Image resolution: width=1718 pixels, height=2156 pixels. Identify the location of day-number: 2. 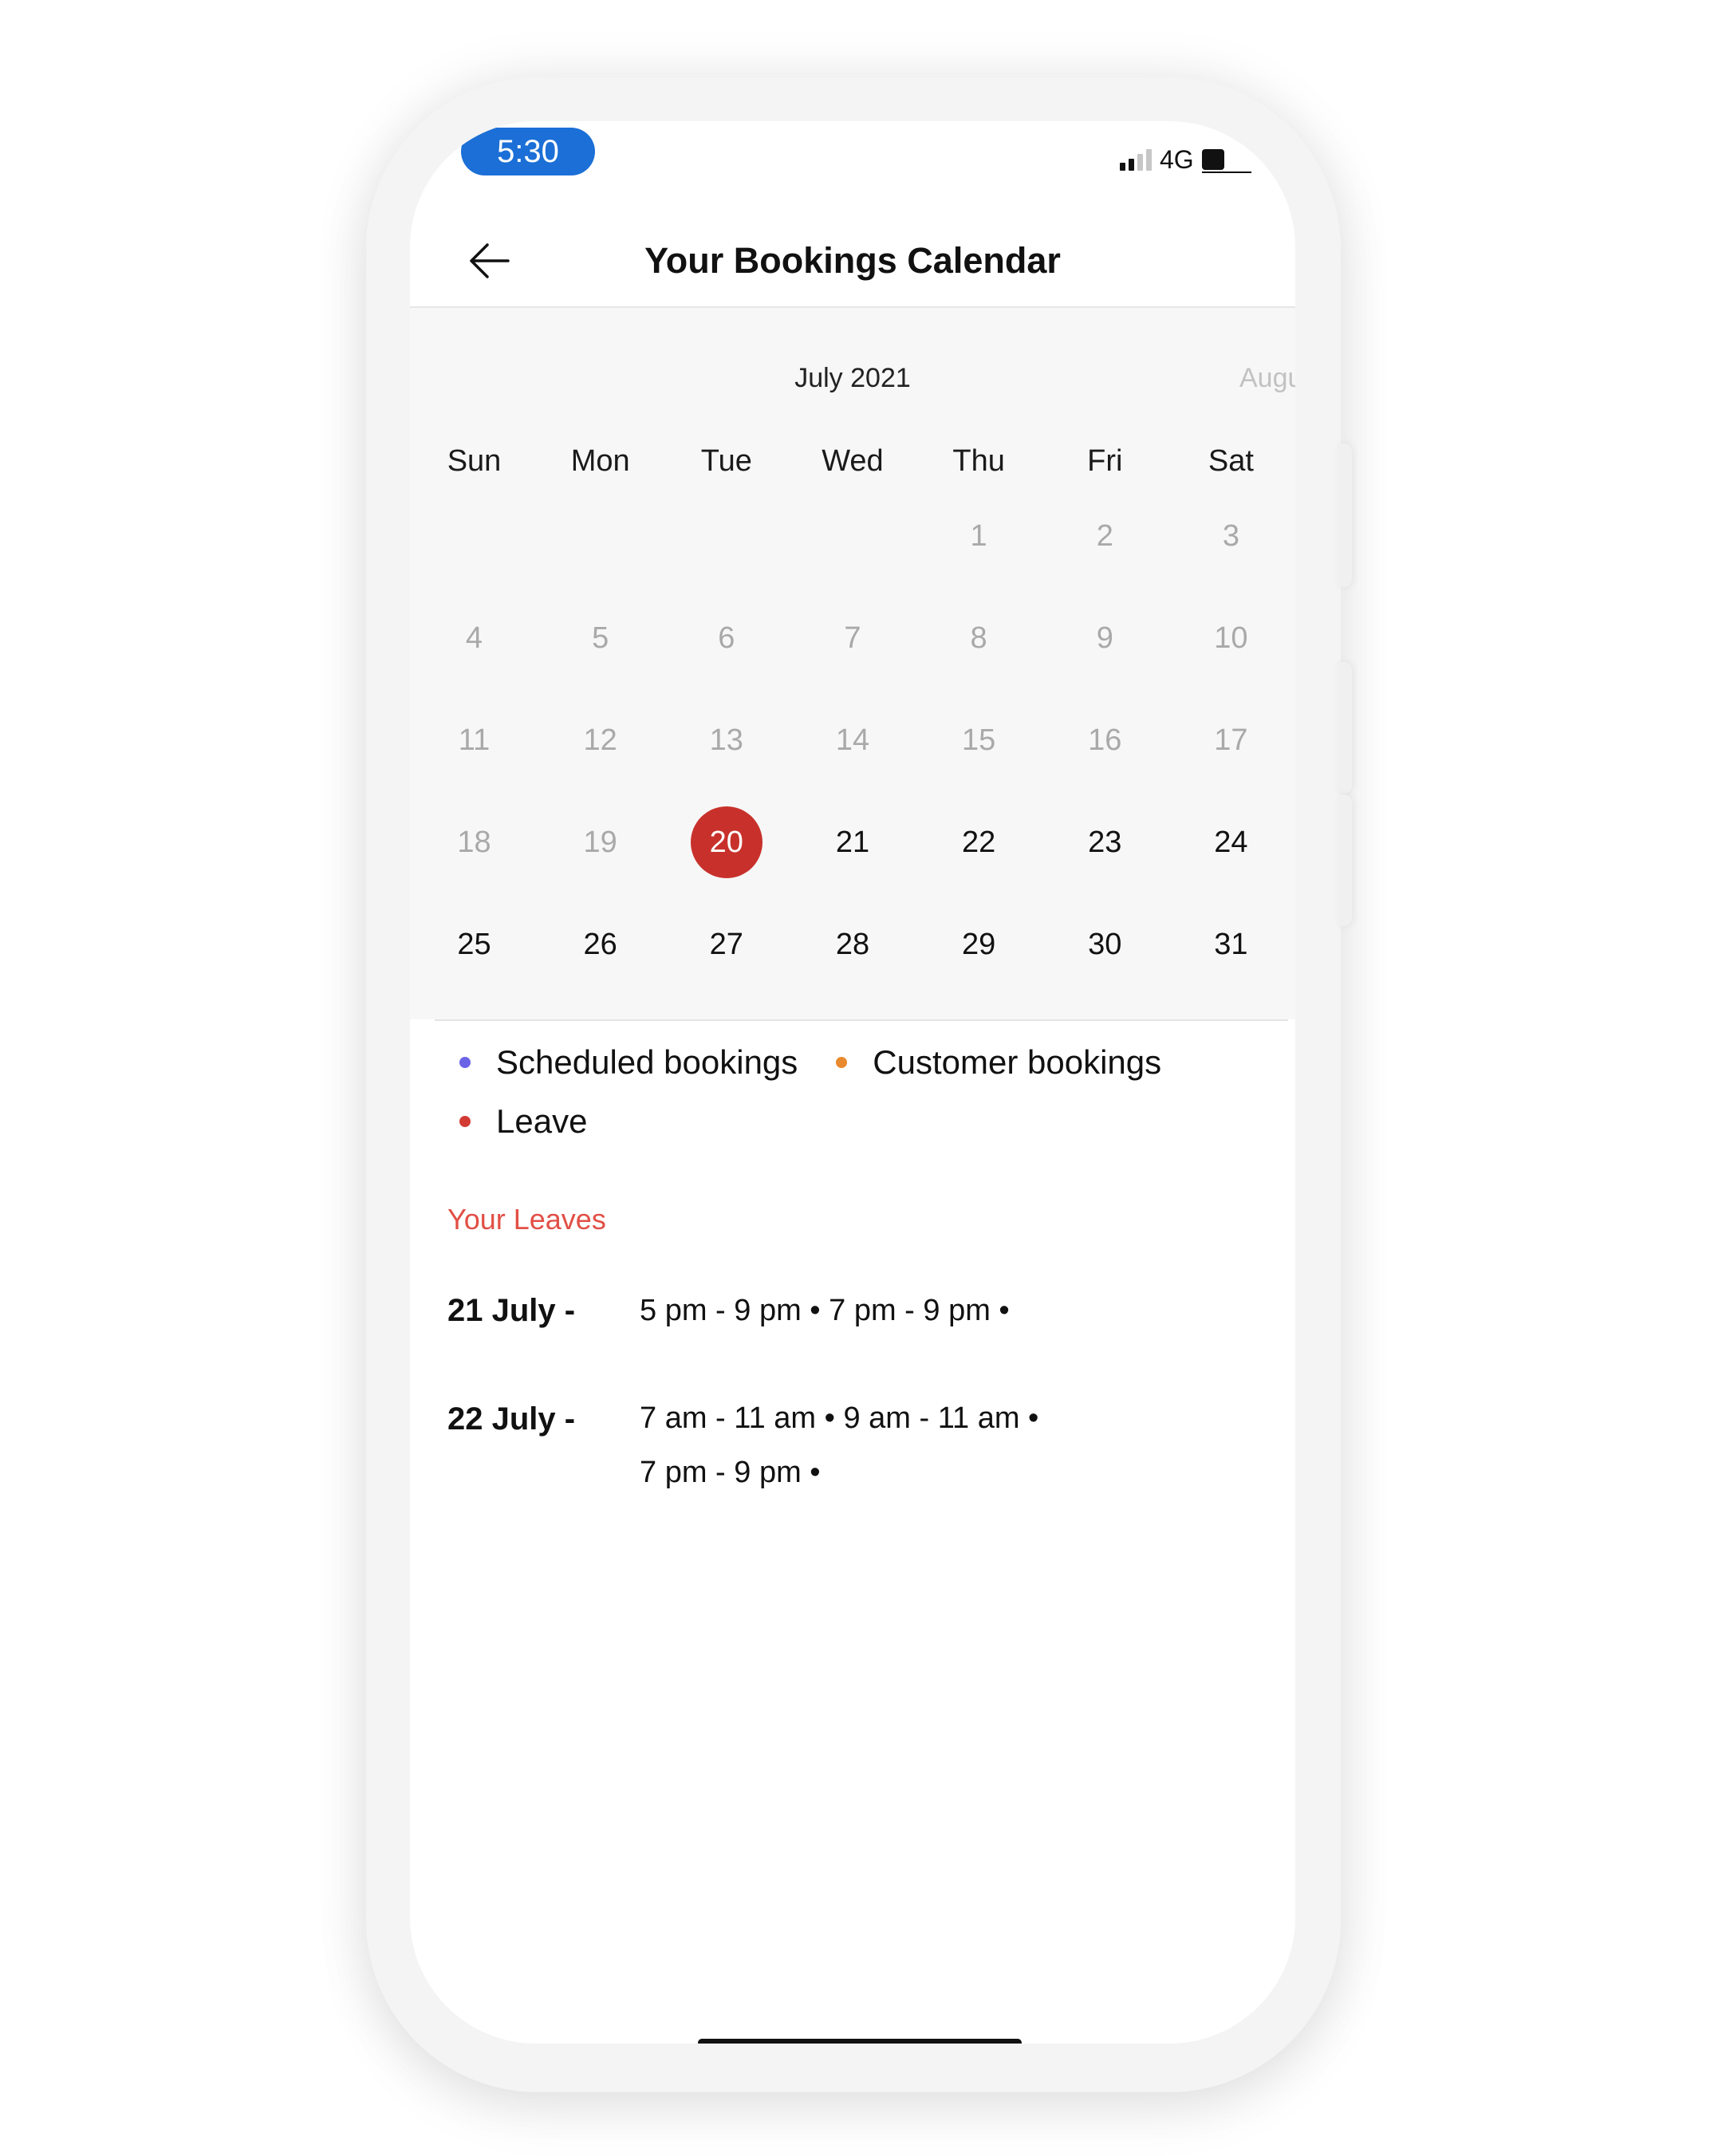
(1104, 536).